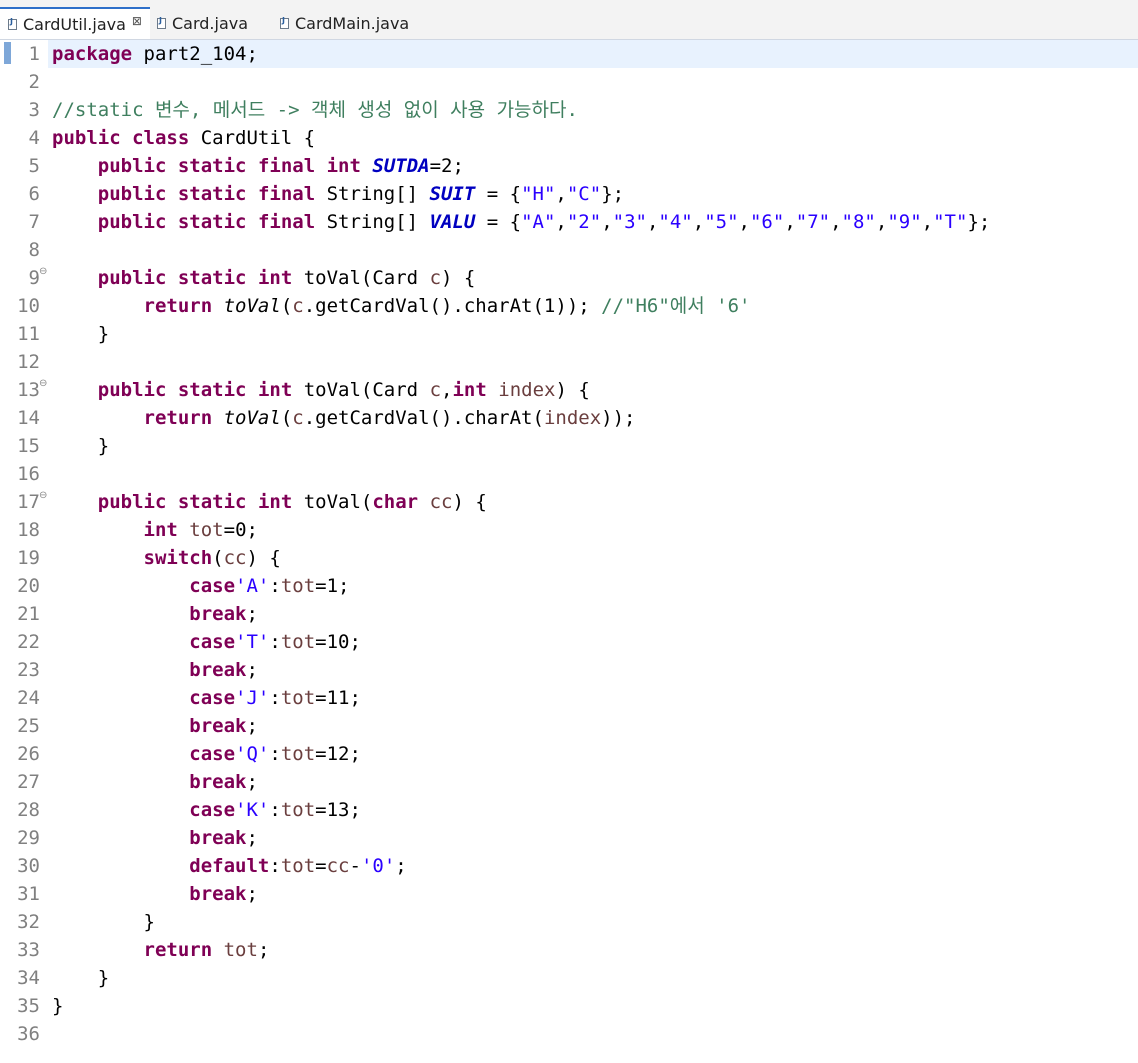 The width and height of the screenshot is (1138, 1063). I want to click on code-line: 9 ⊖ public static int toVal(Card c) {, so click(569, 278).